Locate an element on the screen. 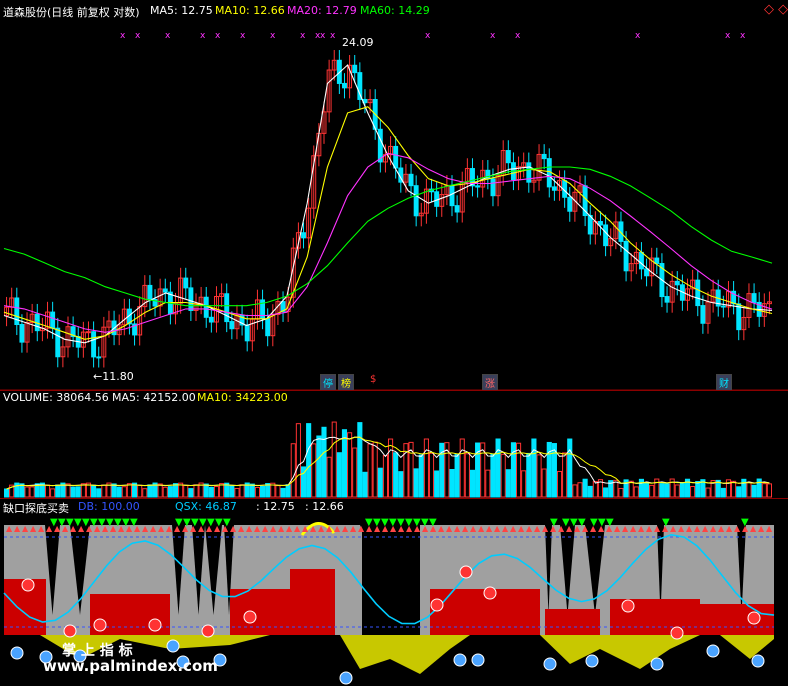 The height and width of the screenshot is (686, 788). diamond-icon: ◇ ◇ is located at coordinates (776, 9).